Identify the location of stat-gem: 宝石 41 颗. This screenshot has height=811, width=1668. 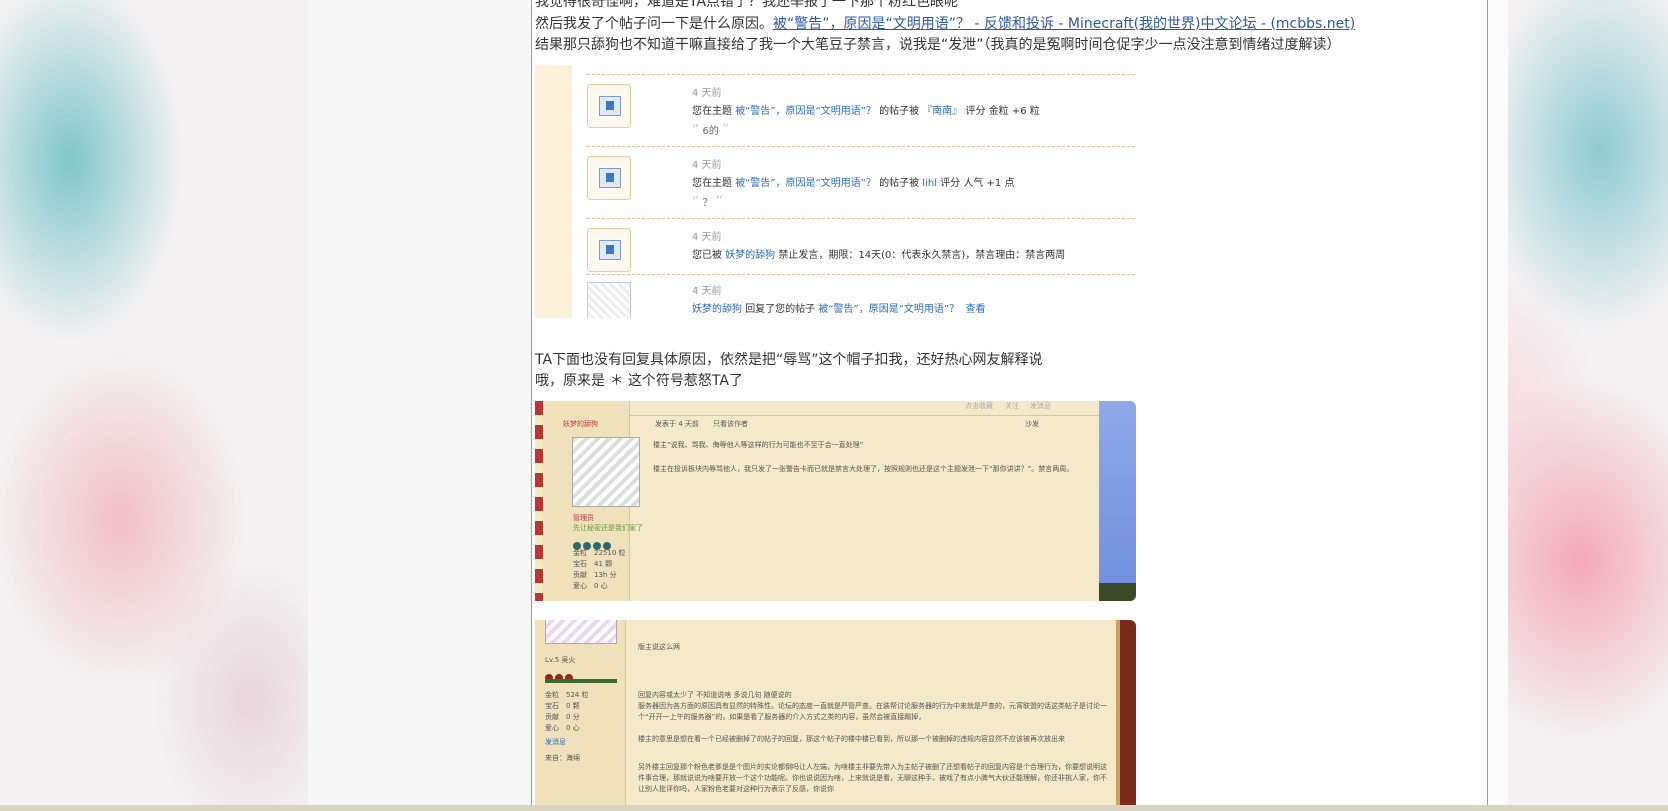
(593, 564).